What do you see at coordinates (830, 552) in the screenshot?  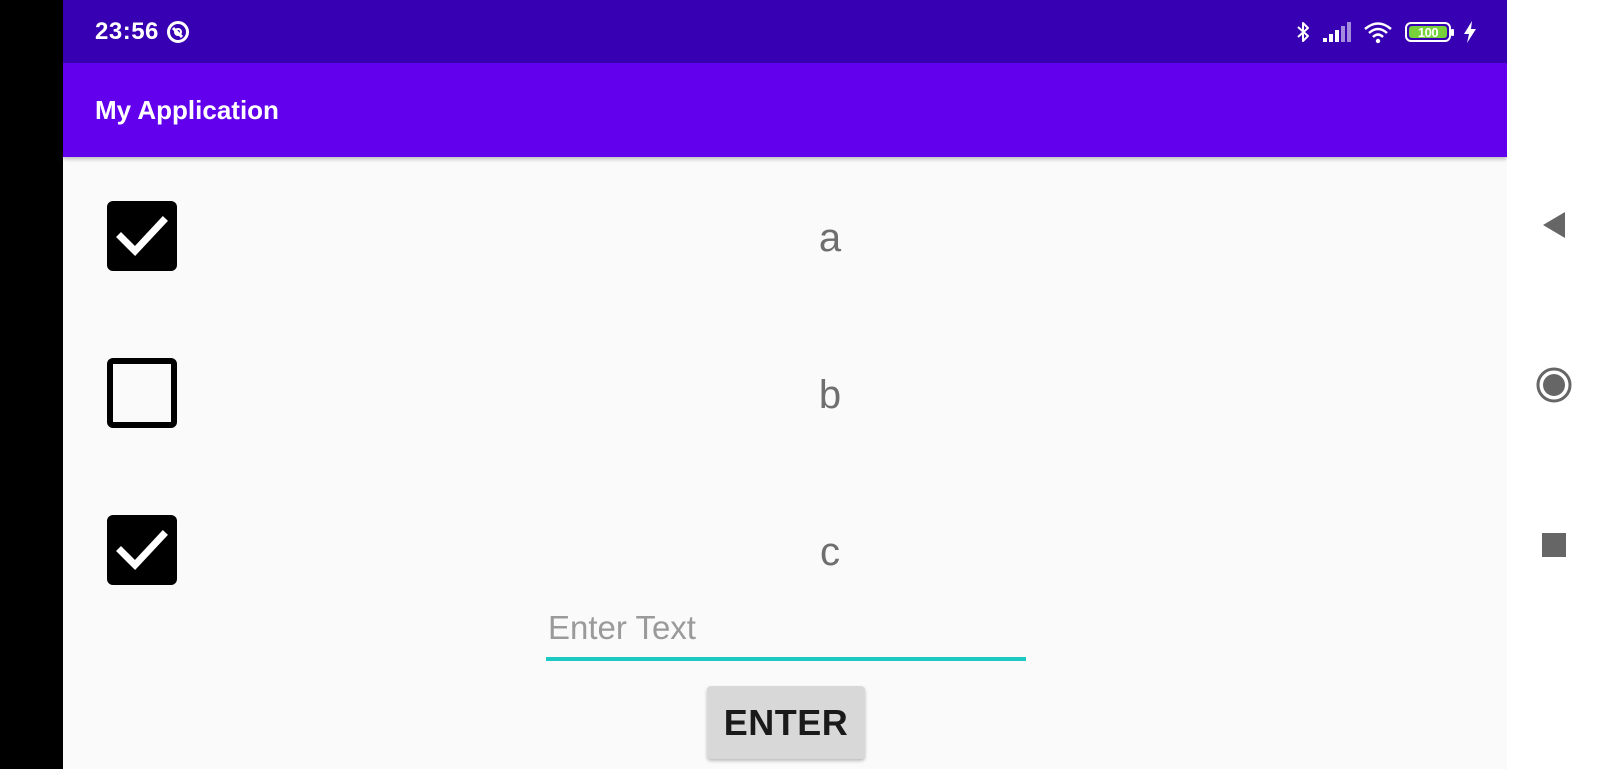 I see `checkbox-c-label: c` at bounding box center [830, 552].